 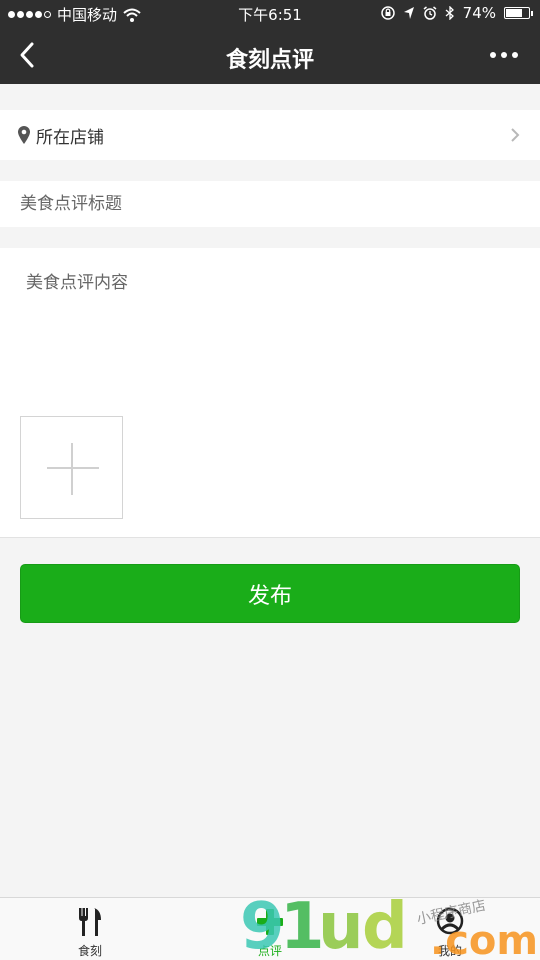 What do you see at coordinates (449, 951) in the screenshot?
I see `tab-mine-label: 我的` at bounding box center [449, 951].